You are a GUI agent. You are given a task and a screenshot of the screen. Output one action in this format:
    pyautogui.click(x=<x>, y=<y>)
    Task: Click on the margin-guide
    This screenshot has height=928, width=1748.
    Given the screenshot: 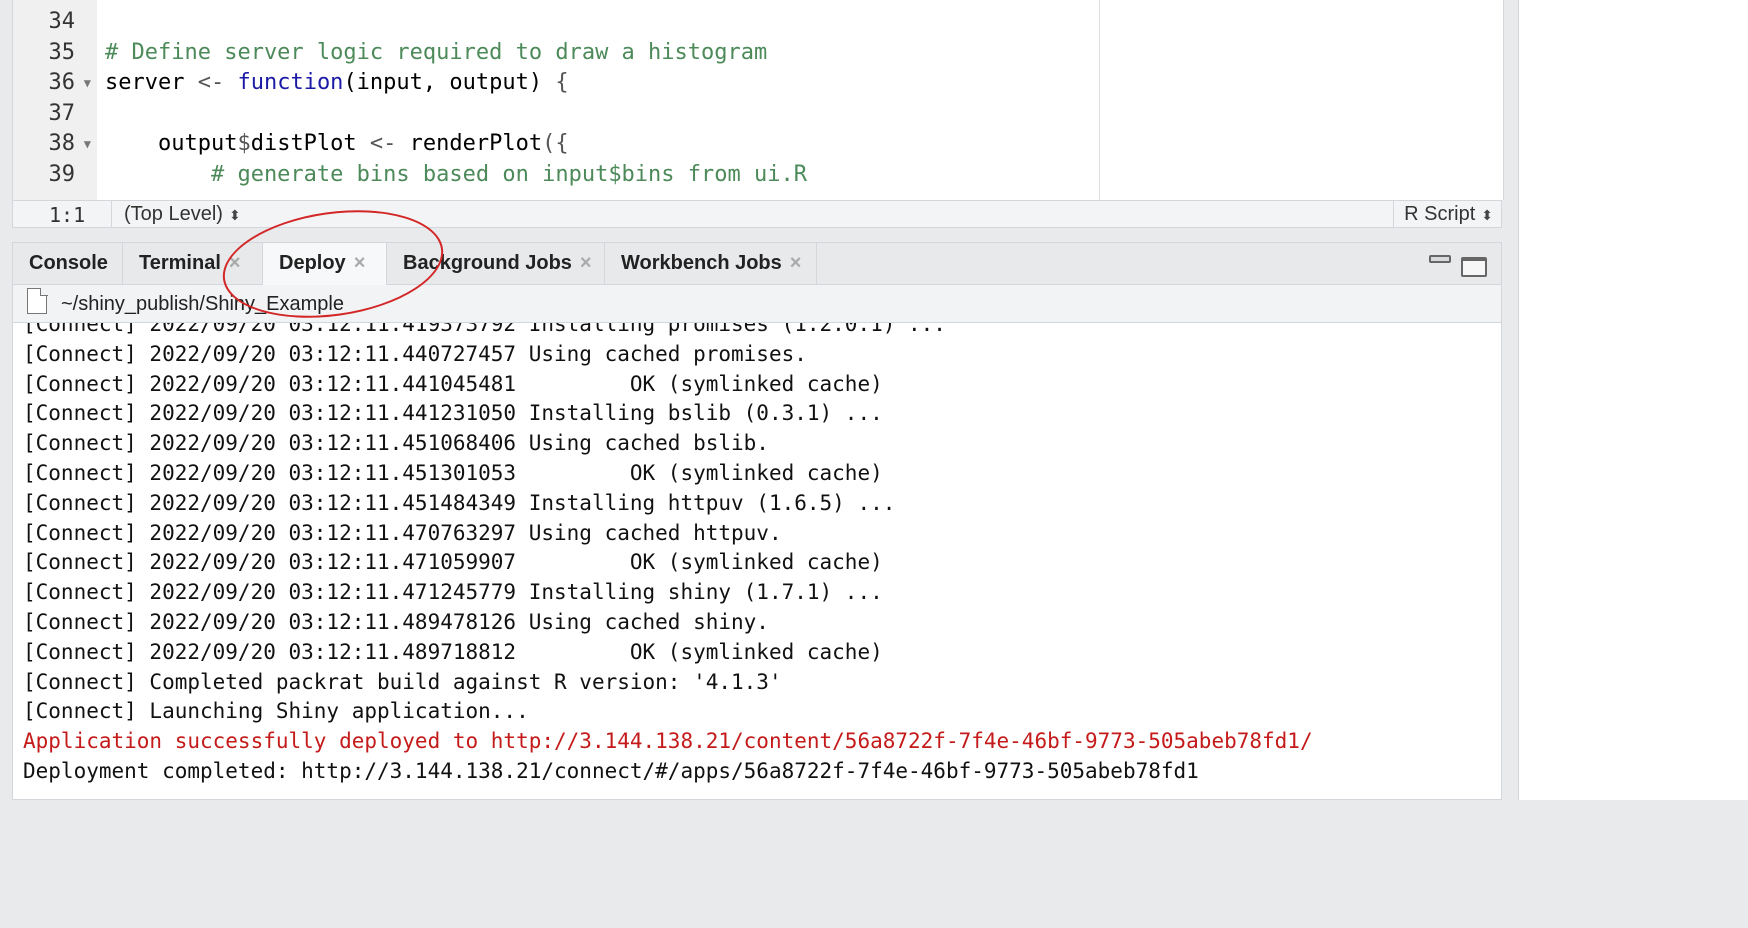 What is the action you would take?
    pyautogui.click(x=1099, y=100)
    